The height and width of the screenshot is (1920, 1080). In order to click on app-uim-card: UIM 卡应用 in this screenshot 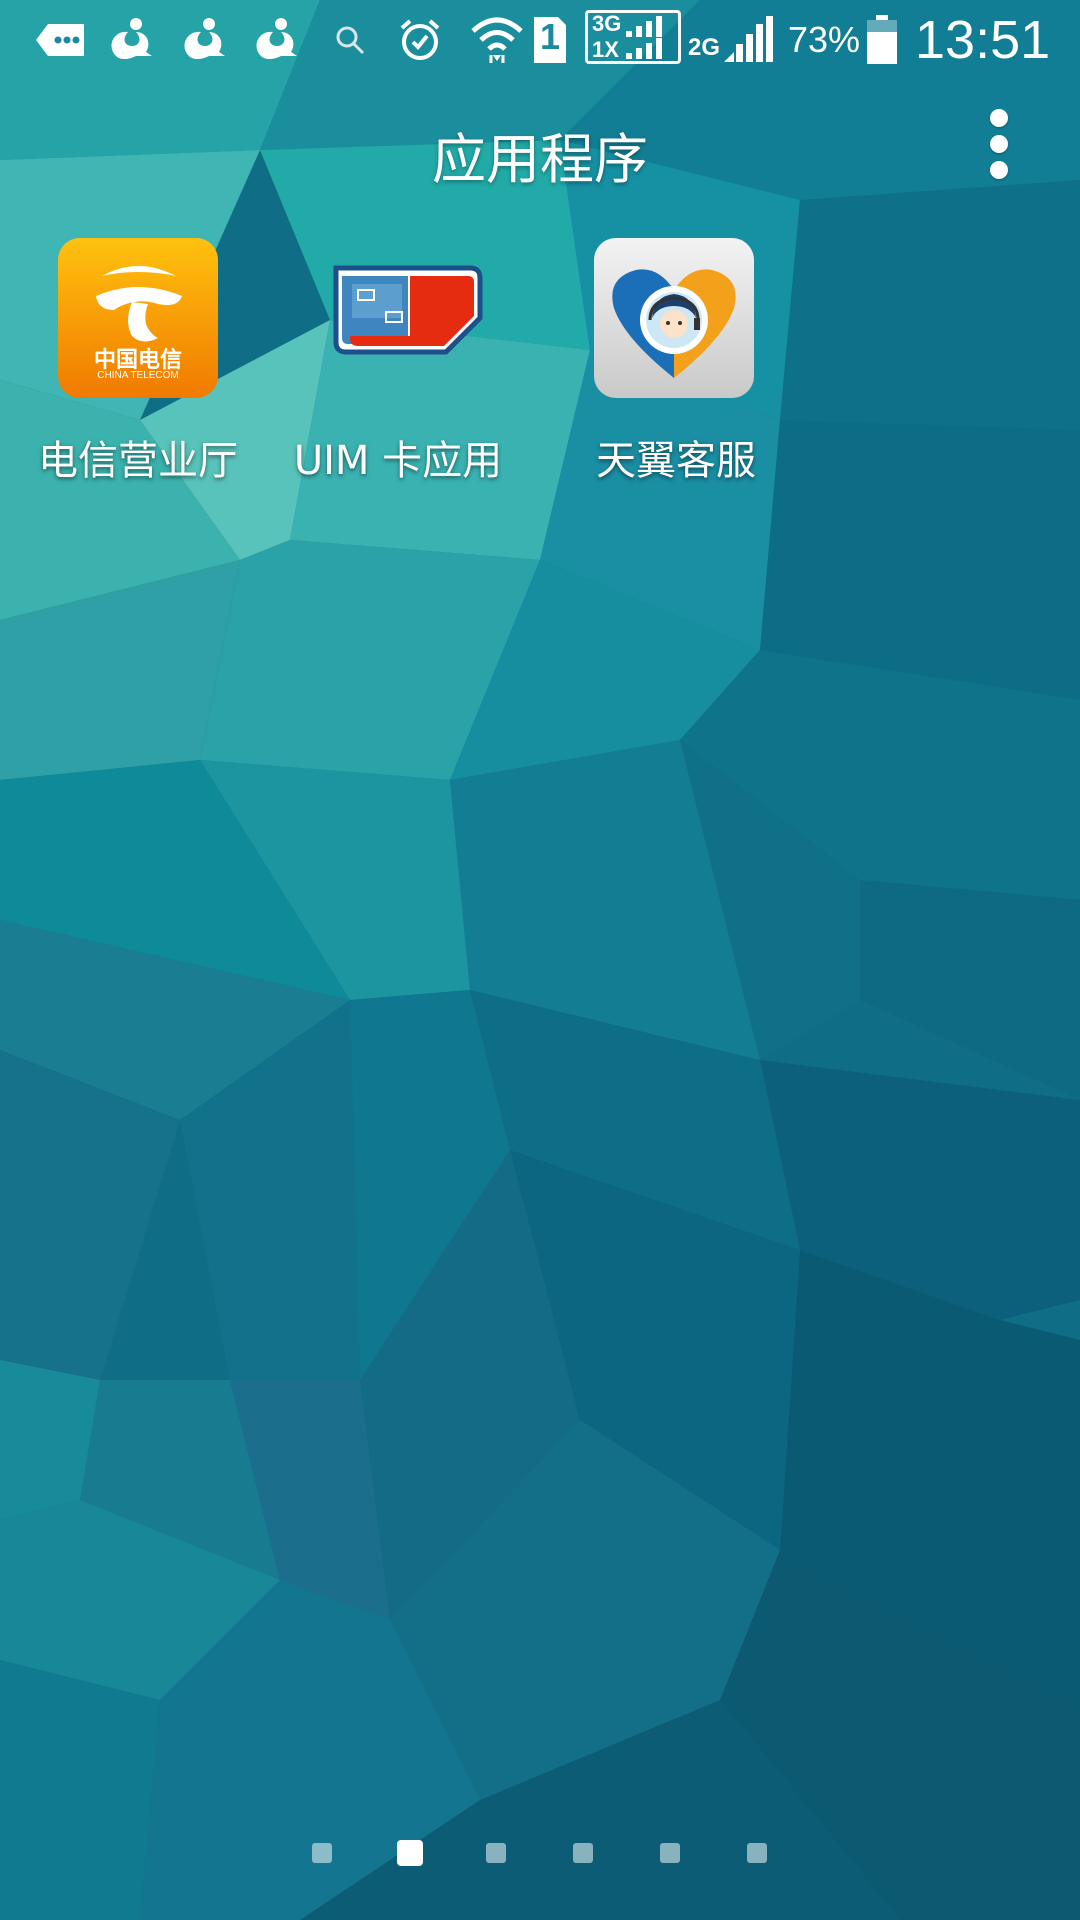, I will do `click(393, 361)`.